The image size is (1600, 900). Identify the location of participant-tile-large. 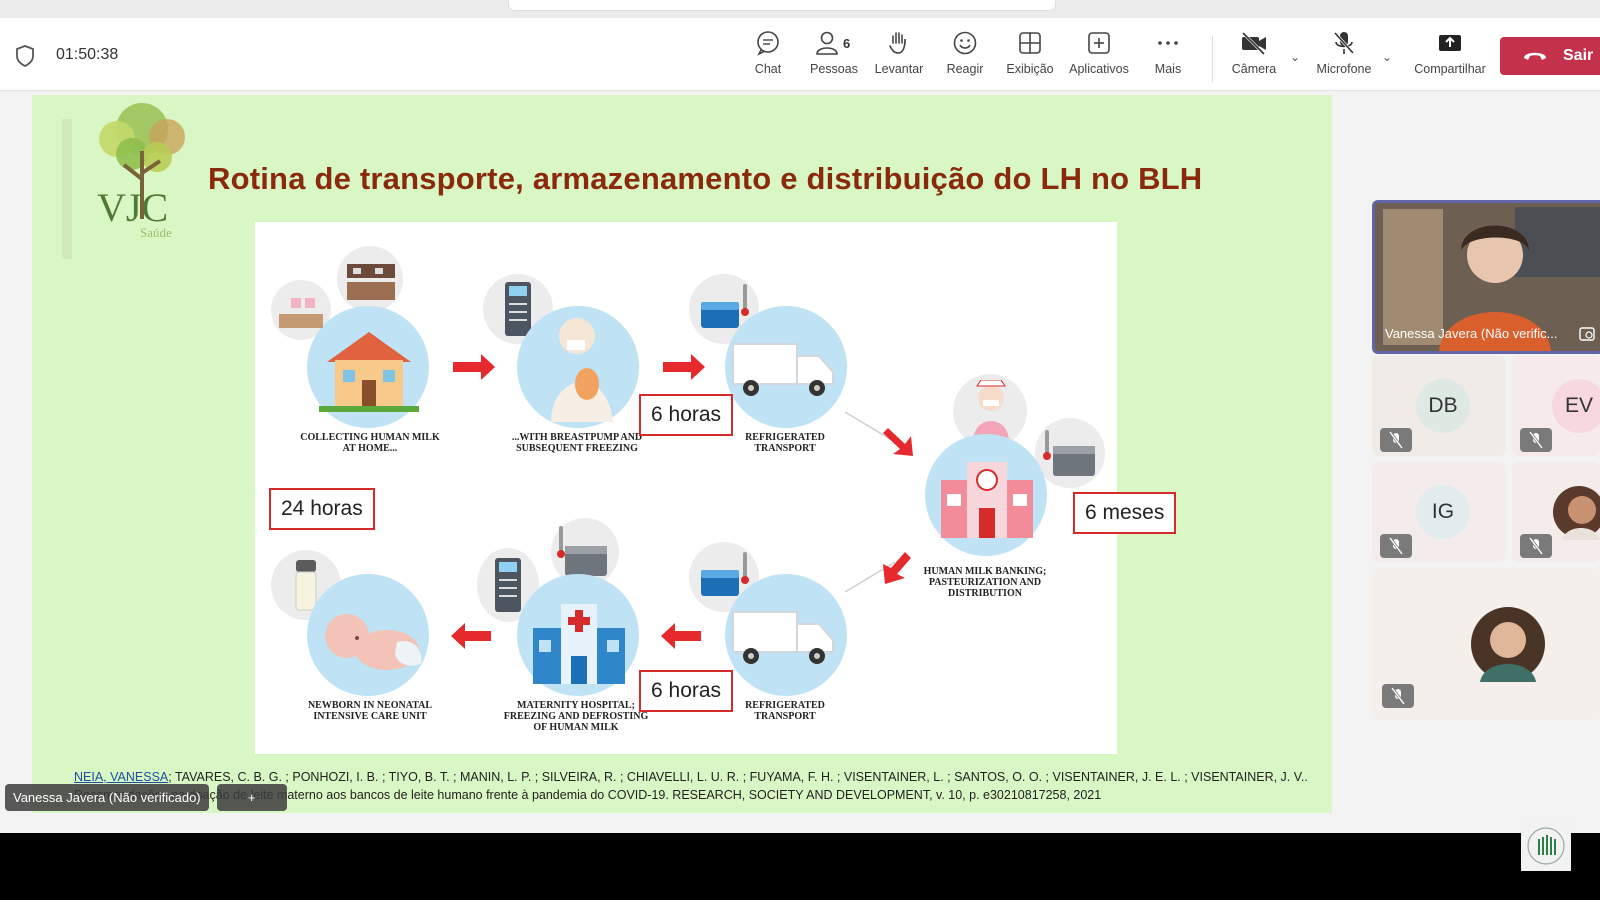
(1486, 644).